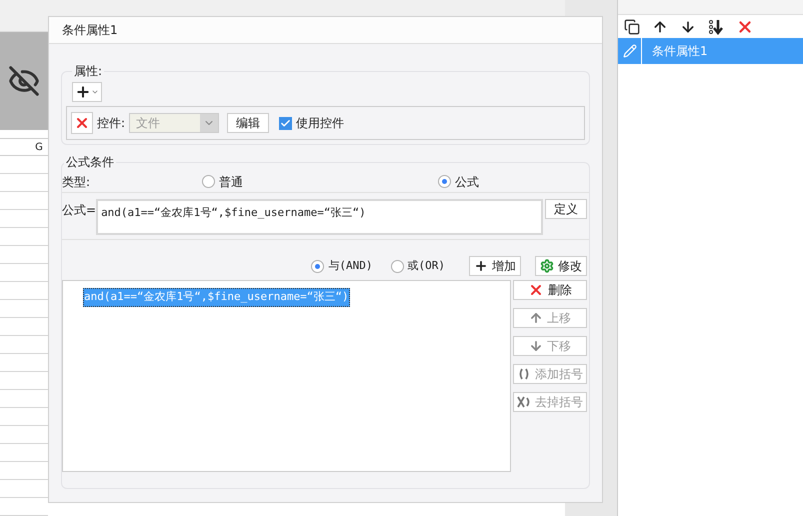  What do you see at coordinates (248, 123) in the screenshot?
I see `edit-button: 编辑` at bounding box center [248, 123].